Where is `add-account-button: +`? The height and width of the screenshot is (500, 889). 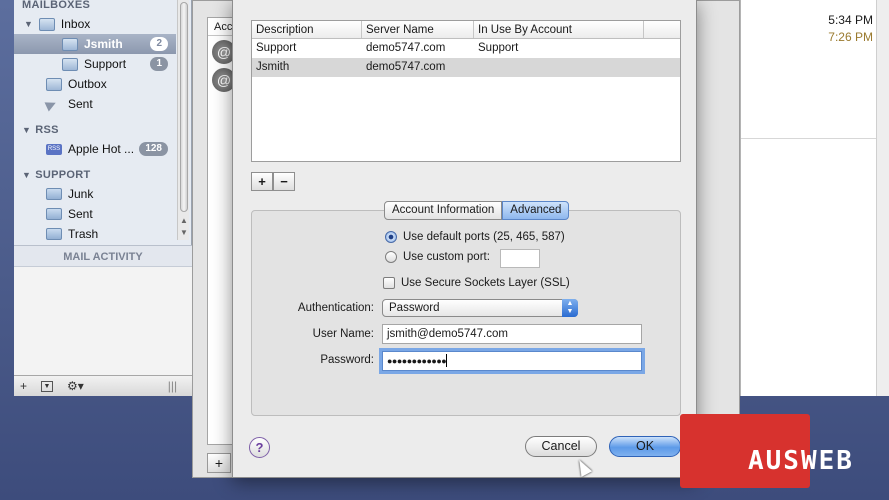 add-account-button: + is located at coordinates (219, 463).